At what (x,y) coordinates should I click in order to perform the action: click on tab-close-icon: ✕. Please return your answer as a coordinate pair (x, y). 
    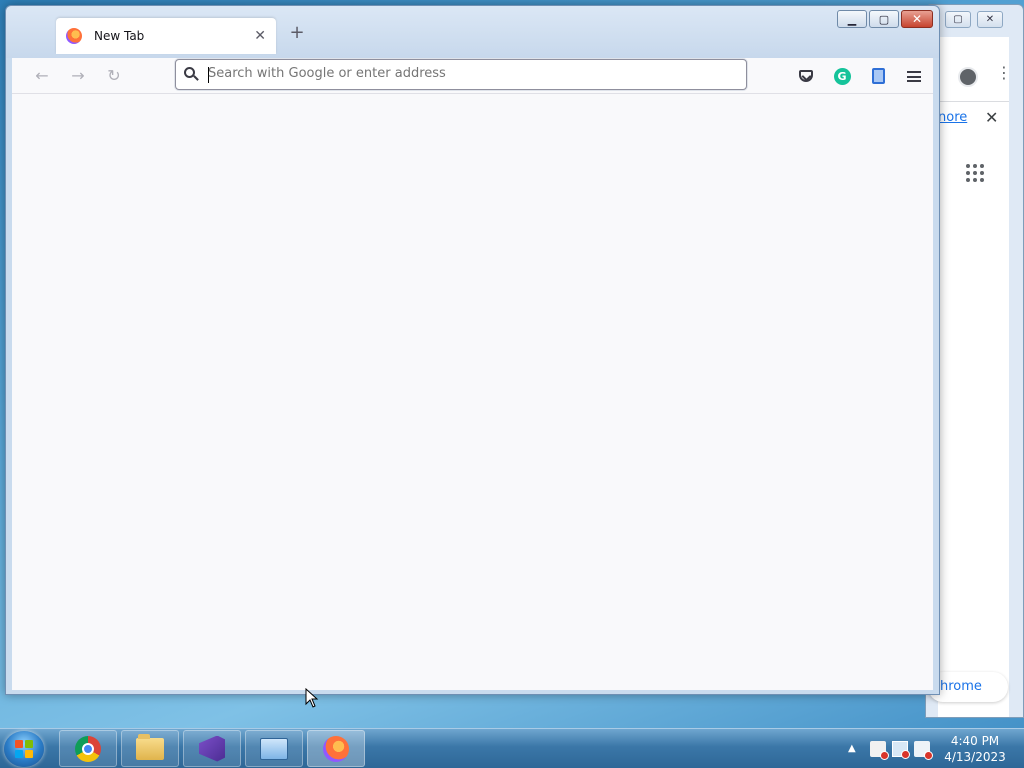
    Looking at the image, I should click on (260, 36).